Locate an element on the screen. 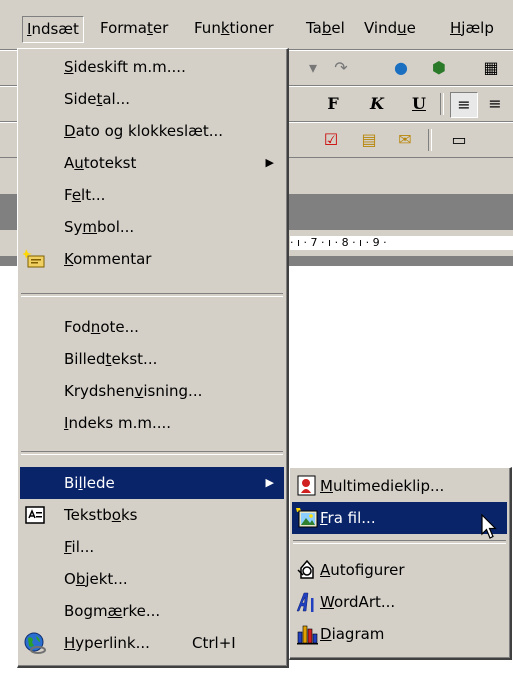  menu-window: Vindue is located at coordinates (390, 28).